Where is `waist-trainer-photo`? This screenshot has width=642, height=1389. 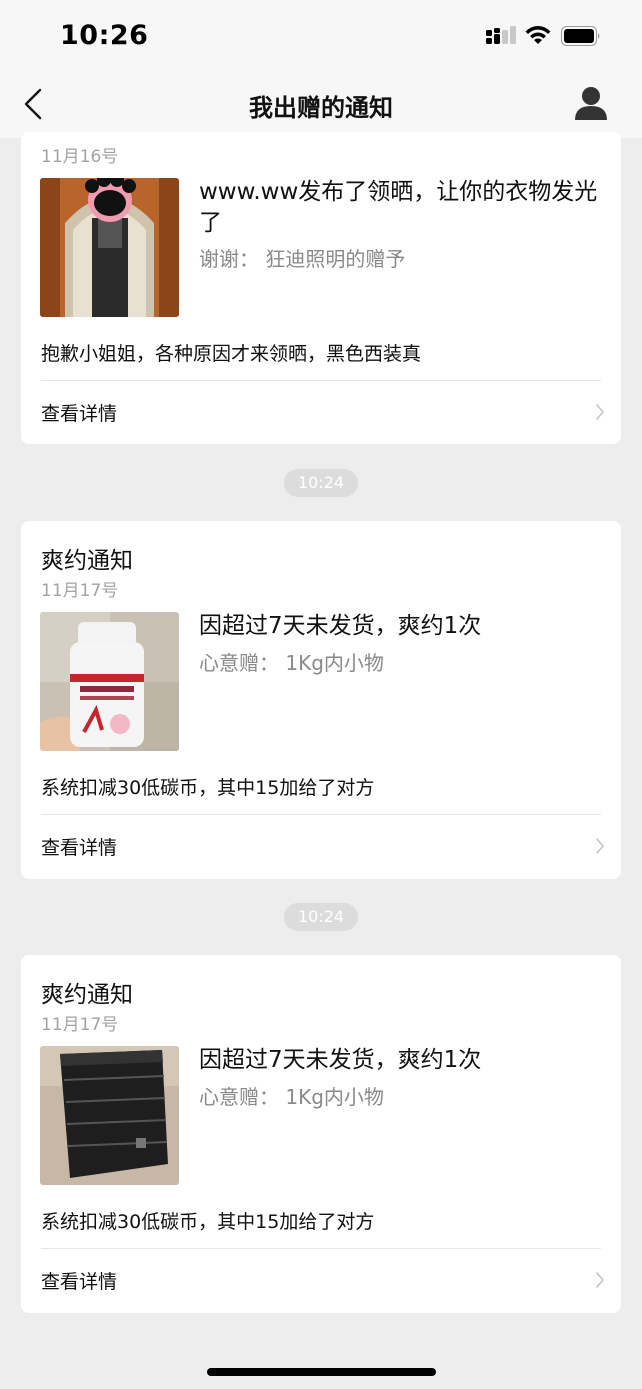 waist-trainer-photo is located at coordinates (109, 1115).